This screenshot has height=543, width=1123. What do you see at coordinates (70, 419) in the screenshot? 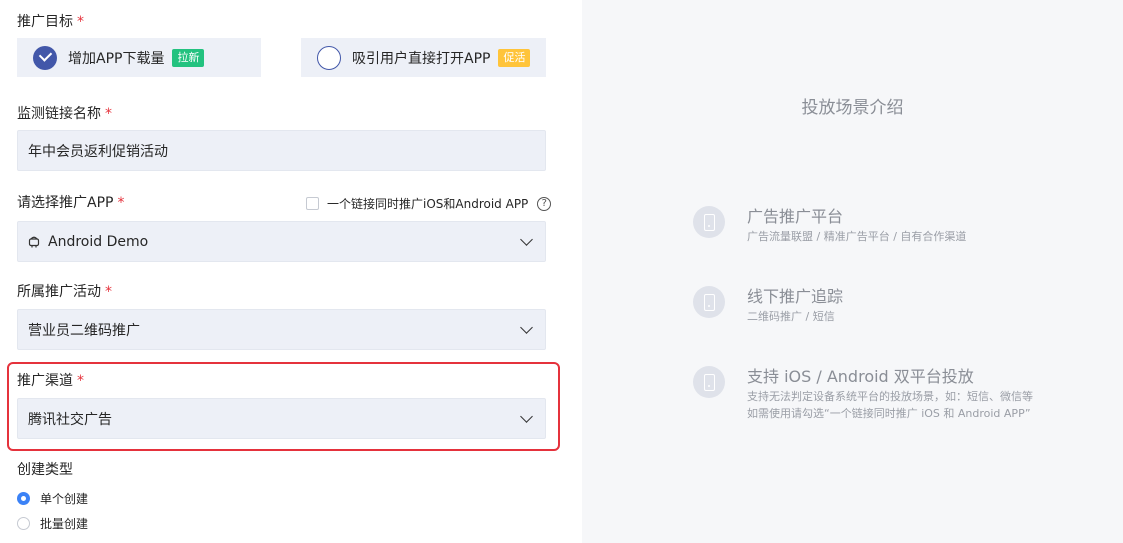
I see `channel-select-value: 腾讯社交广告` at bounding box center [70, 419].